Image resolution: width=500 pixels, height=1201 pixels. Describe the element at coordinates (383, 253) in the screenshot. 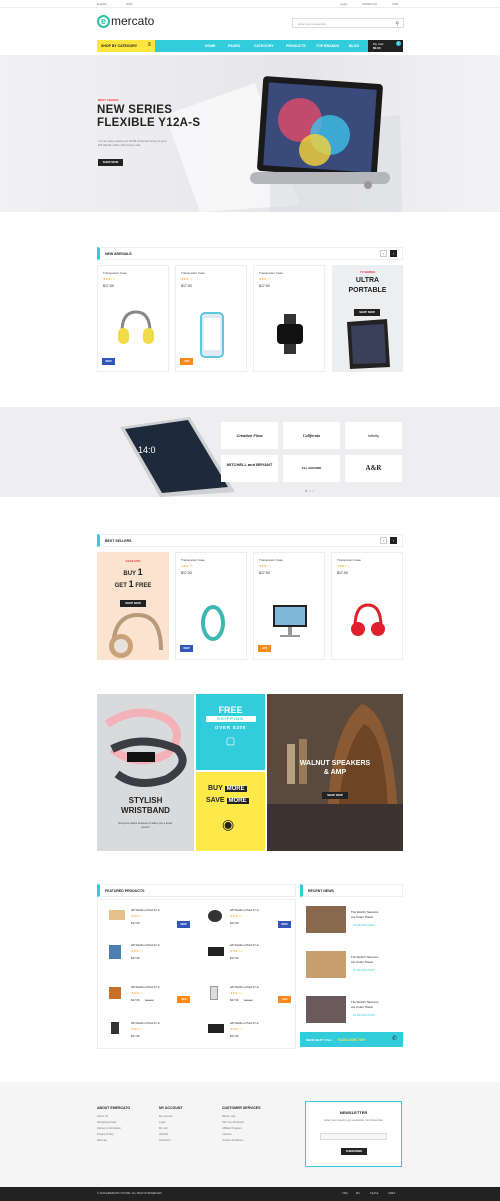

I see `new-arrivals-prev-icon: ‹` at that location.